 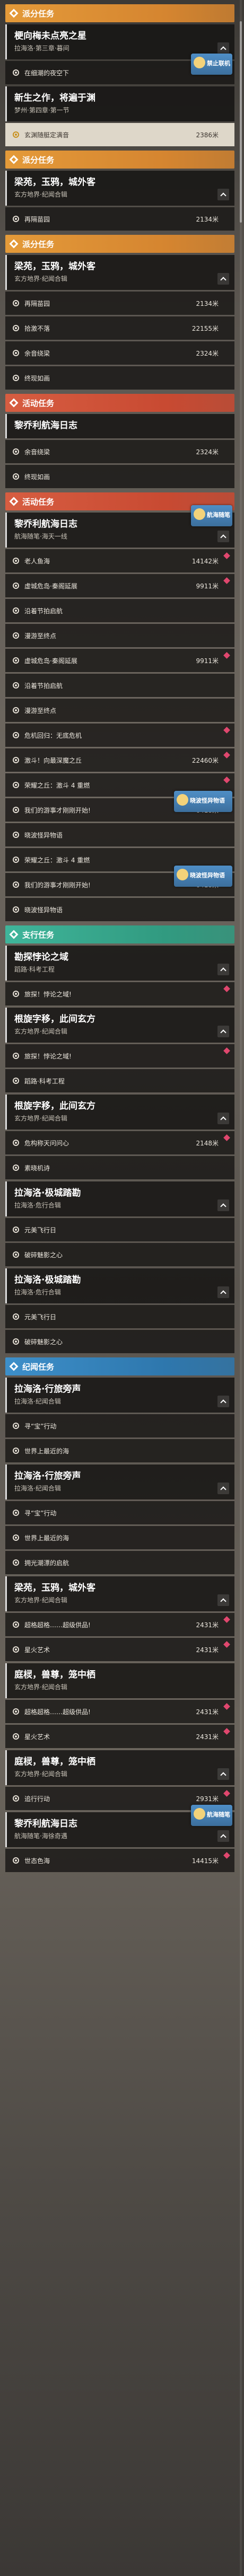 What do you see at coordinates (120, 1826) in the screenshot?
I see `quest-card: 黎乔利航海日志 航海随笔·海徐奇遇 航海随笔` at bounding box center [120, 1826].